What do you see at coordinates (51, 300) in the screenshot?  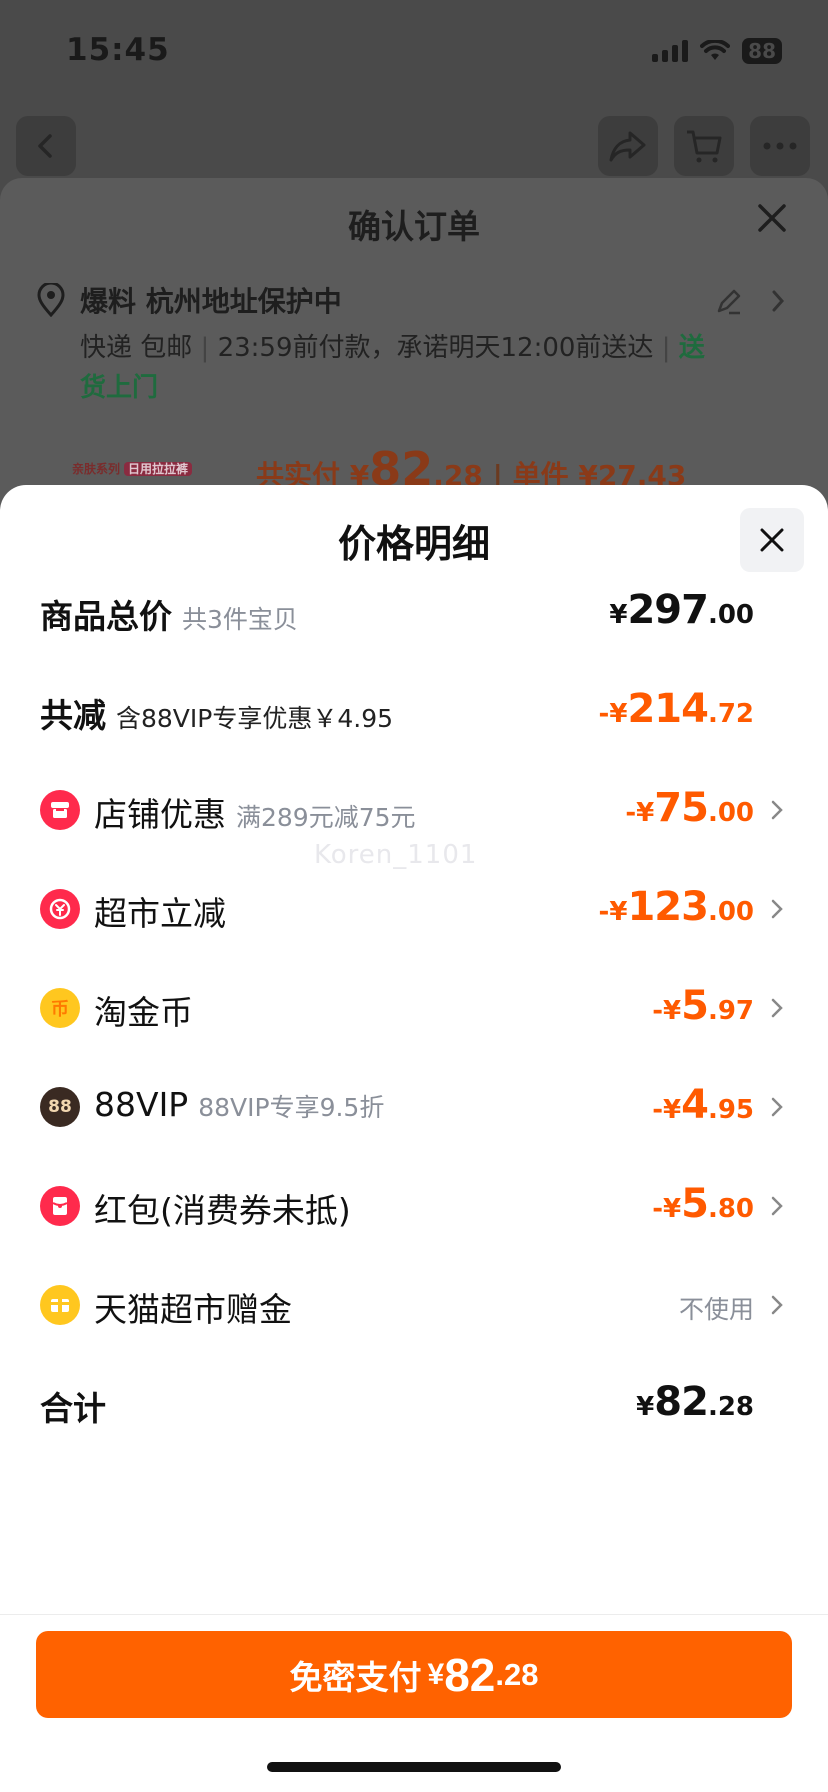 I see `location-pin-icon` at bounding box center [51, 300].